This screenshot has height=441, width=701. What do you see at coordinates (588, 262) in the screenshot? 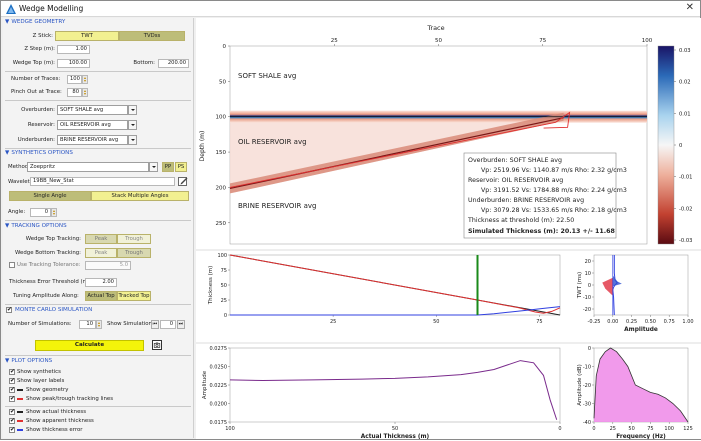
I see `y-tick-label: 20` at bounding box center [588, 262].